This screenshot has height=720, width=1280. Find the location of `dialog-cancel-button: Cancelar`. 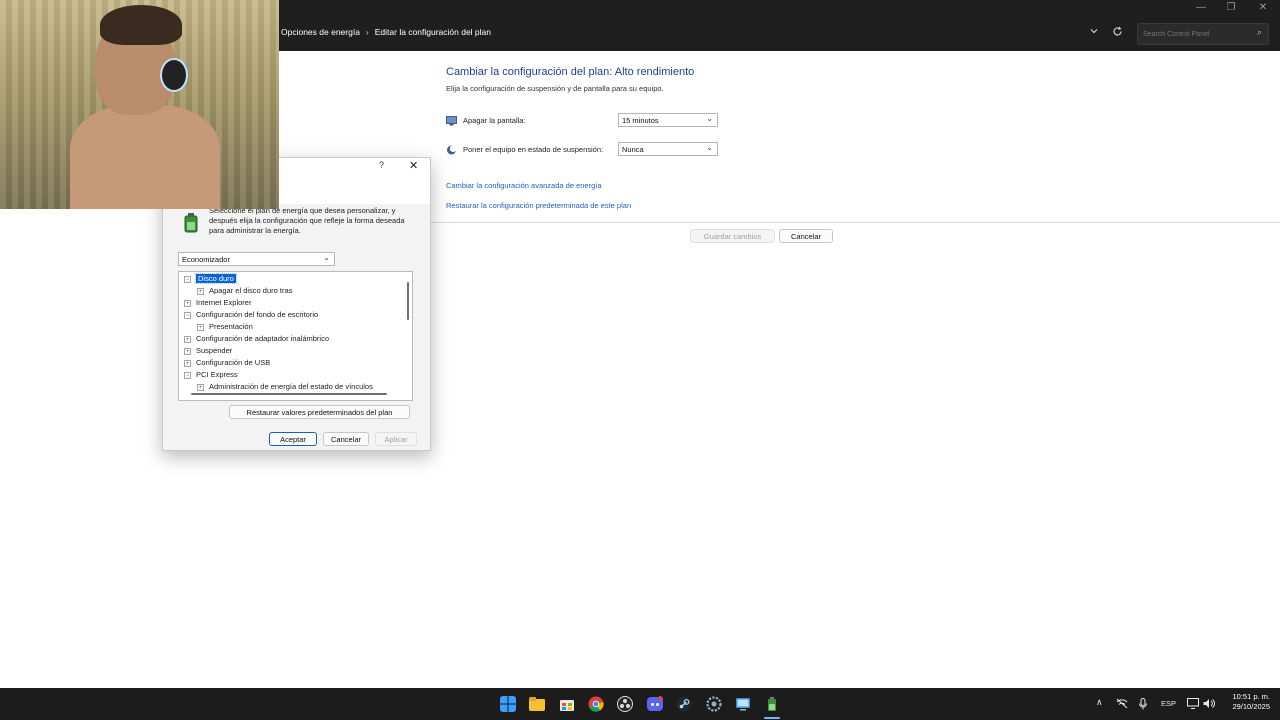

dialog-cancel-button: Cancelar is located at coordinates (346, 439).